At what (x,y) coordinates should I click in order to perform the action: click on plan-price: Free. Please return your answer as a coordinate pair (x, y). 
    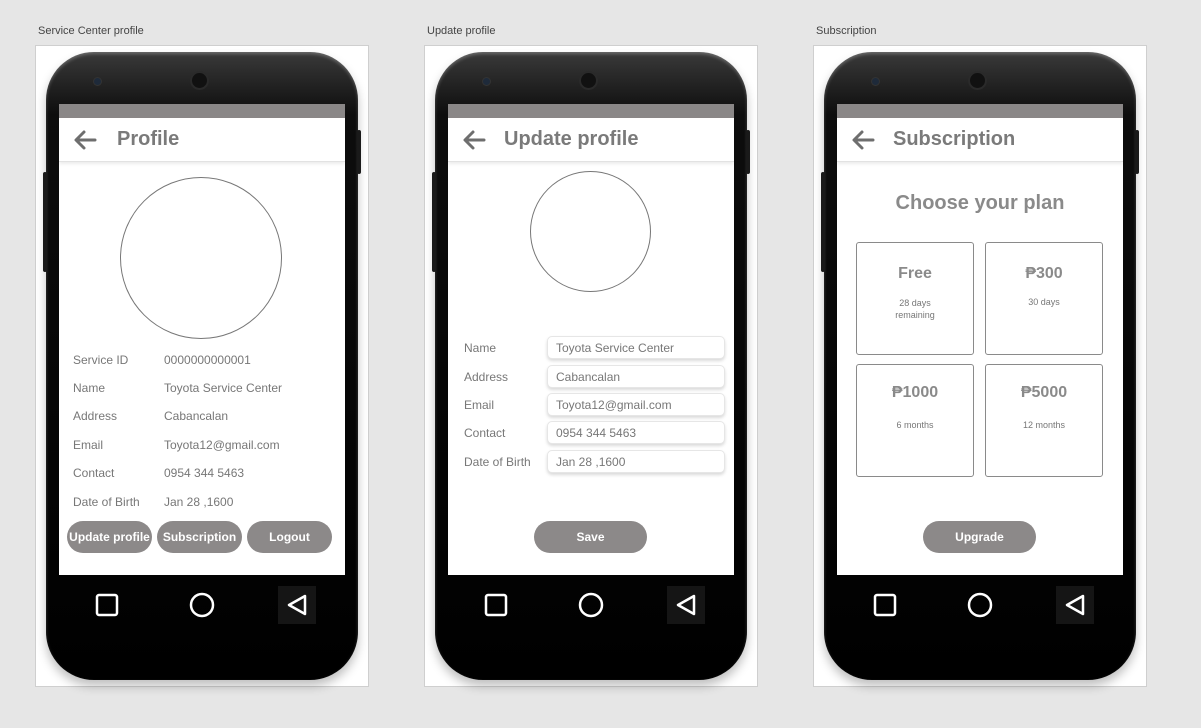
    Looking at the image, I should click on (915, 273).